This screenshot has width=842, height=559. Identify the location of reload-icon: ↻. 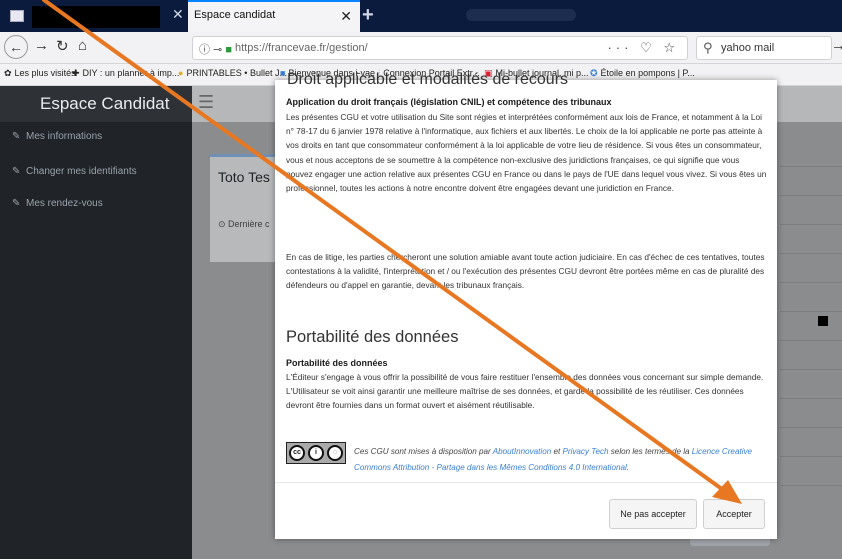
(62, 46).